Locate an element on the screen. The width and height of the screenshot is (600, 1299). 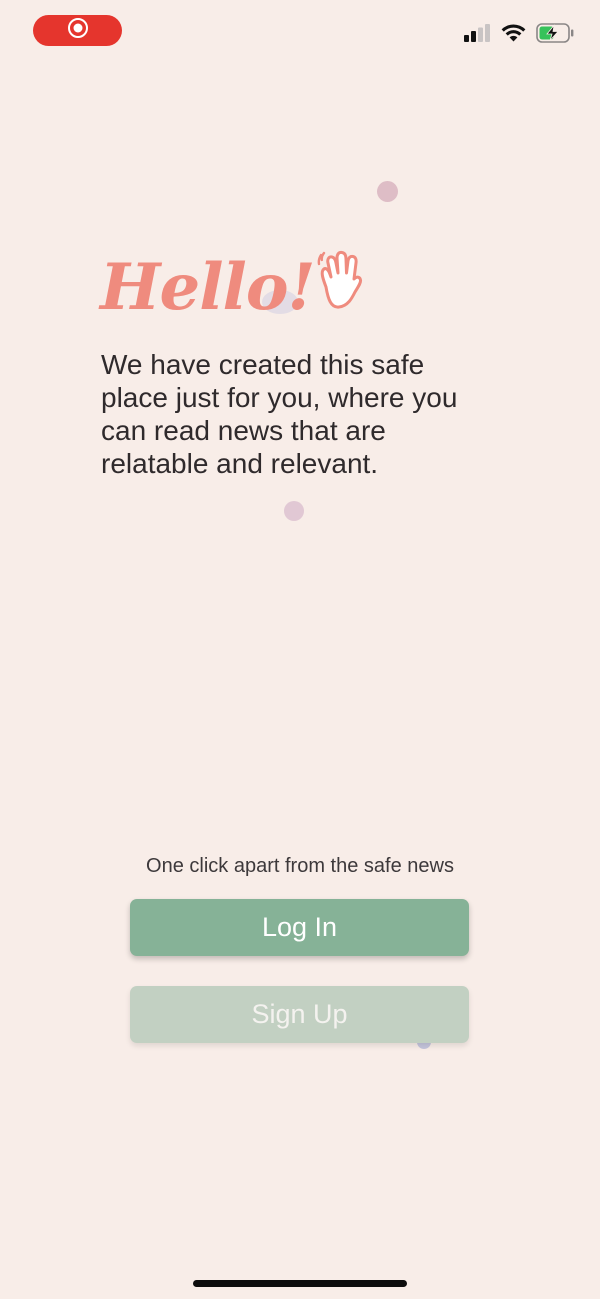
screen-recording-icon is located at coordinates (78, 30).